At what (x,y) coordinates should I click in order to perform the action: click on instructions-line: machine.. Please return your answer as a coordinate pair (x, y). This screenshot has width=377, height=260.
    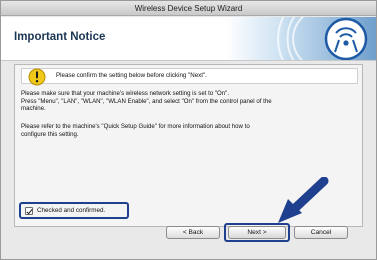
    Looking at the image, I should click on (33, 109).